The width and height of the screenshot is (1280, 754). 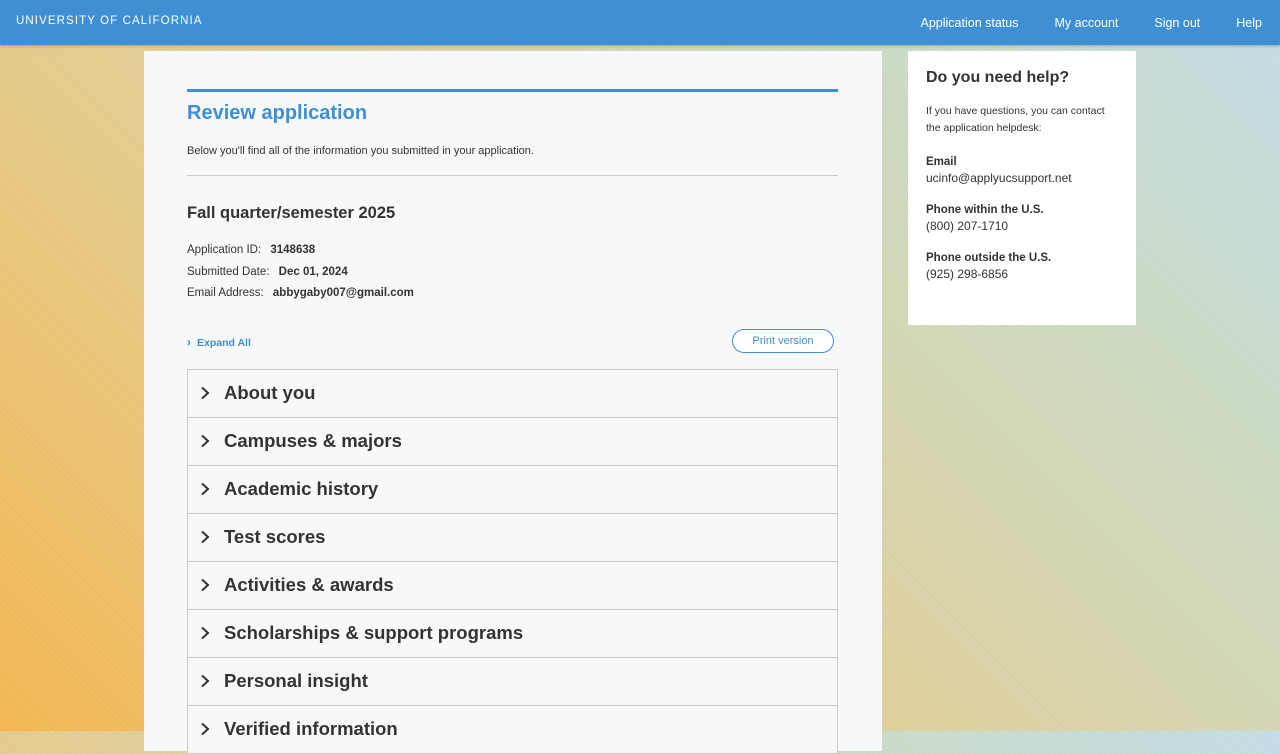 I want to click on section-label: Academic history, so click(x=301, y=489).